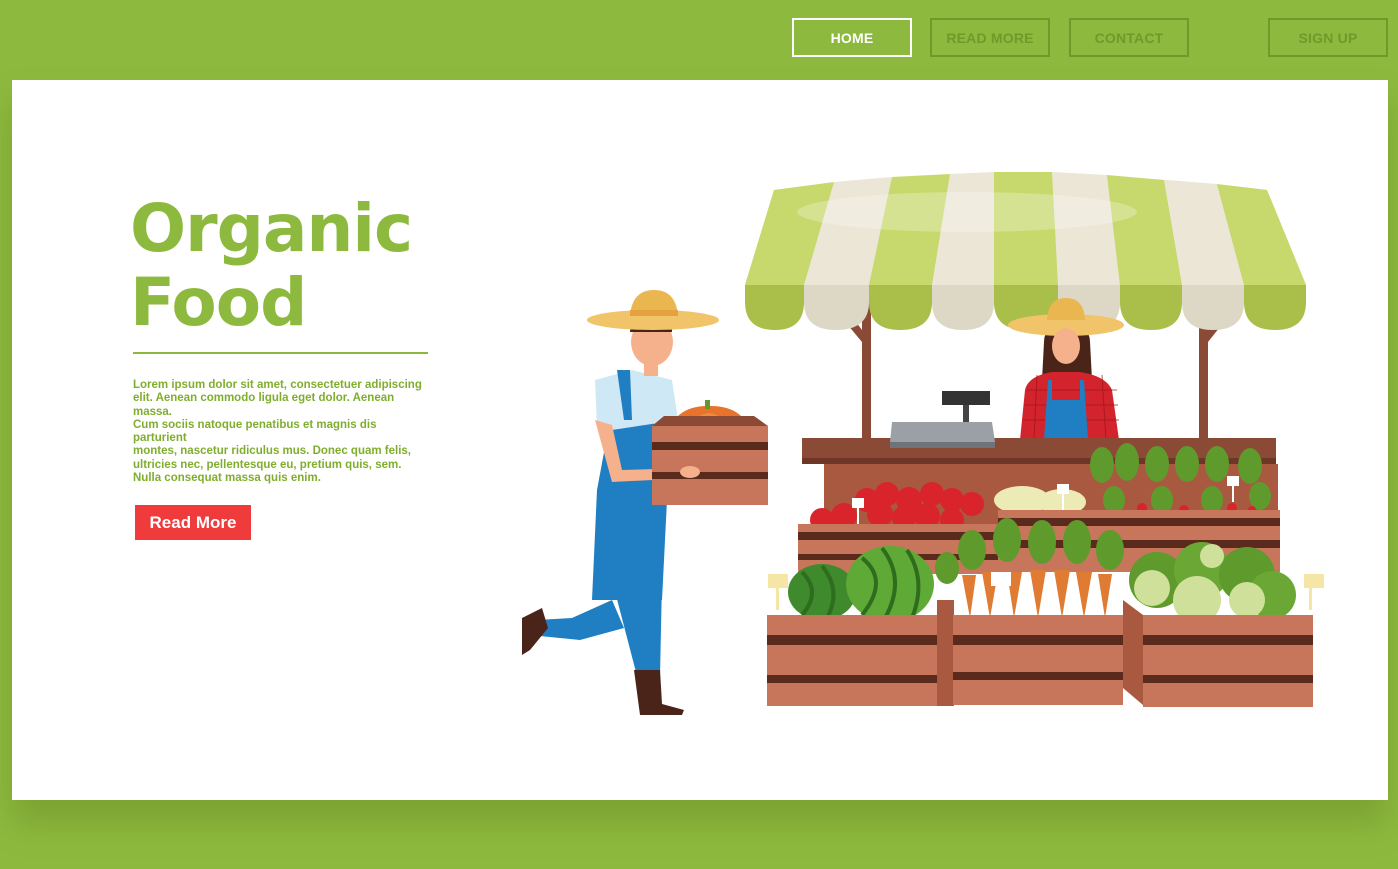 This screenshot has width=1398, height=869. Describe the element at coordinates (1039, 451) in the screenshot. I see `stall-counter` at that location.